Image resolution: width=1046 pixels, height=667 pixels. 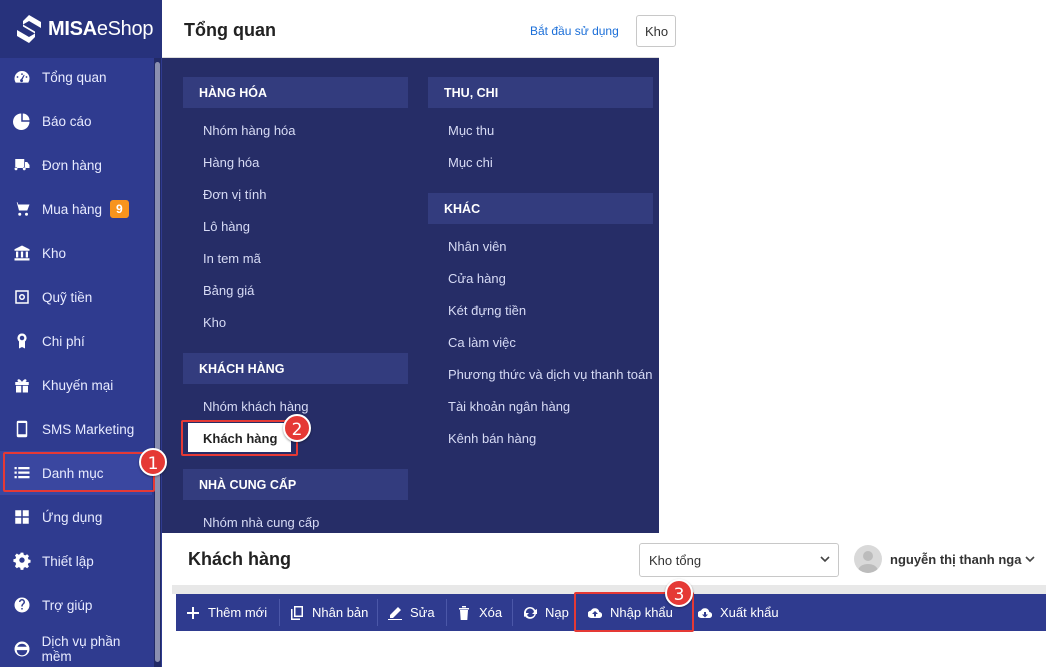 I want to click on export-button: Xuất khẩu, so click(x=738, y=612).